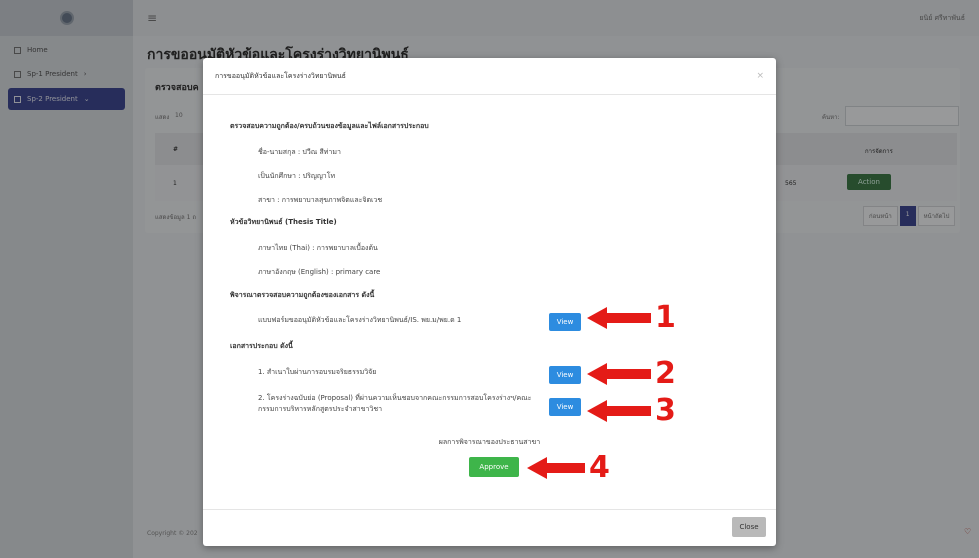 The width and height of the screenshot is (979, 558). I want to click on view-proposal-button: View, so click(565, 407).